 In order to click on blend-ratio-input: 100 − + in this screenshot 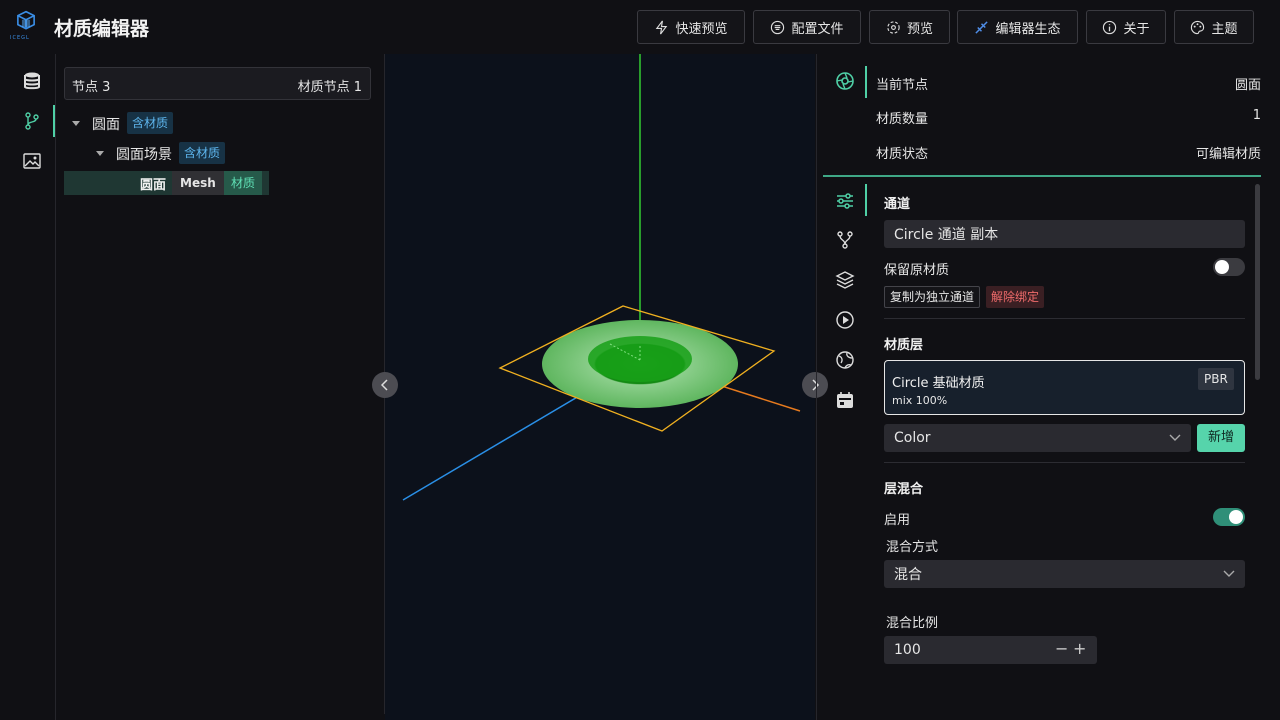, I will do `click(990, 650)`.